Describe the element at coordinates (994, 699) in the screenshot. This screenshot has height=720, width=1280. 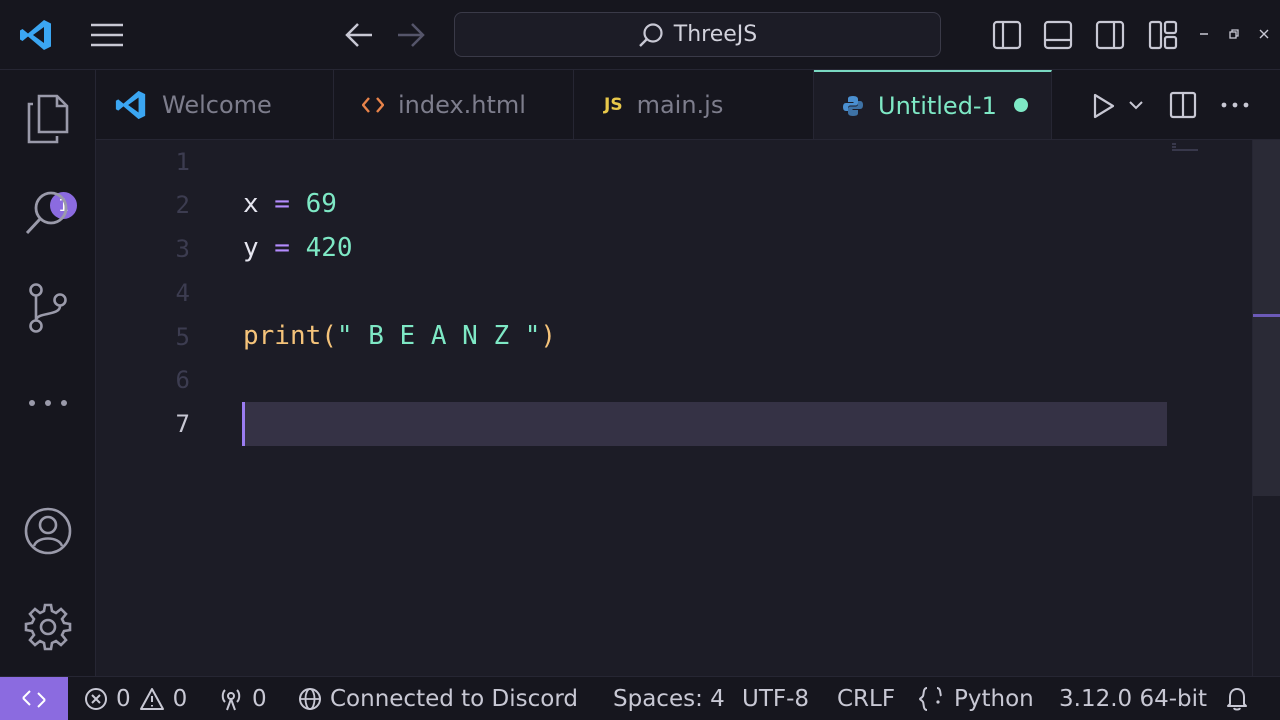
I see `language-label: Python` at that location.